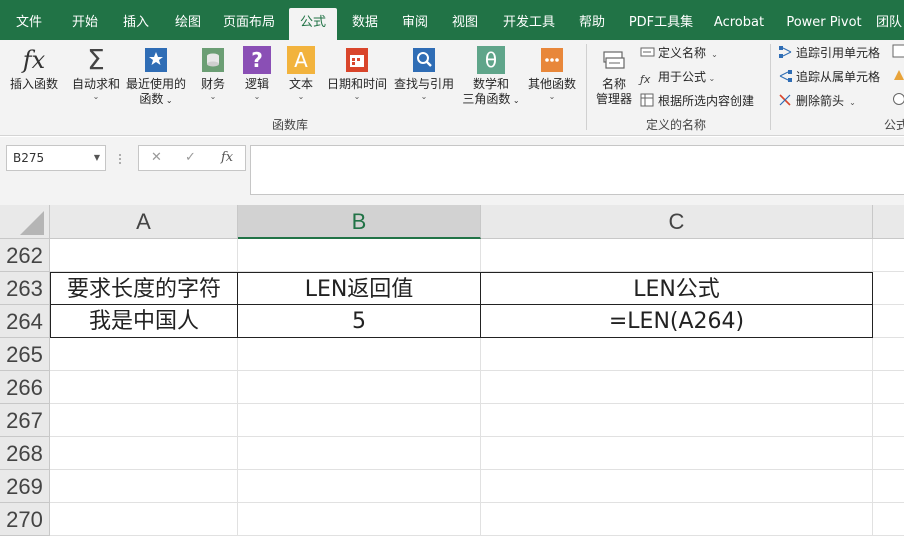  I want to click on error-check-icon, so click(898, 77).